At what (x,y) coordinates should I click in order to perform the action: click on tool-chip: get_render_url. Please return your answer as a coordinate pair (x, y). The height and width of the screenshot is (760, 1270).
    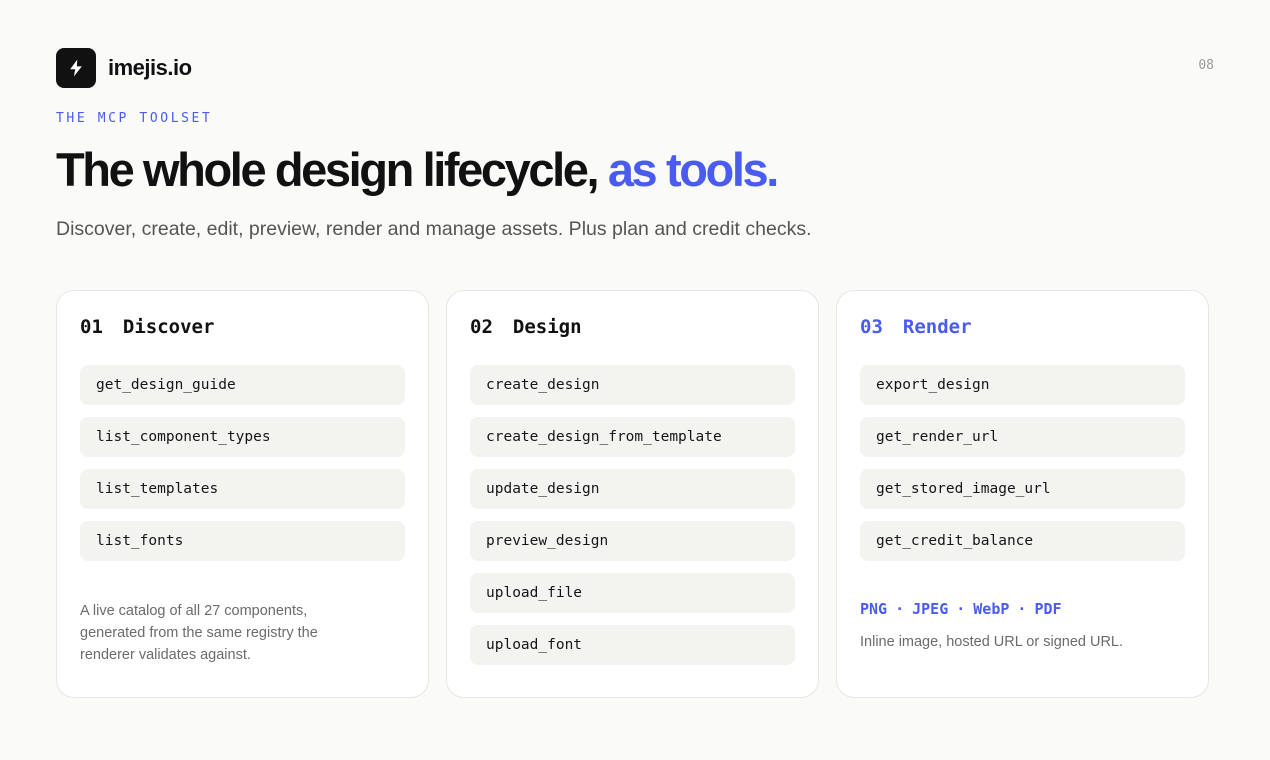
    Looking at the image, I should click on (1022, 437).